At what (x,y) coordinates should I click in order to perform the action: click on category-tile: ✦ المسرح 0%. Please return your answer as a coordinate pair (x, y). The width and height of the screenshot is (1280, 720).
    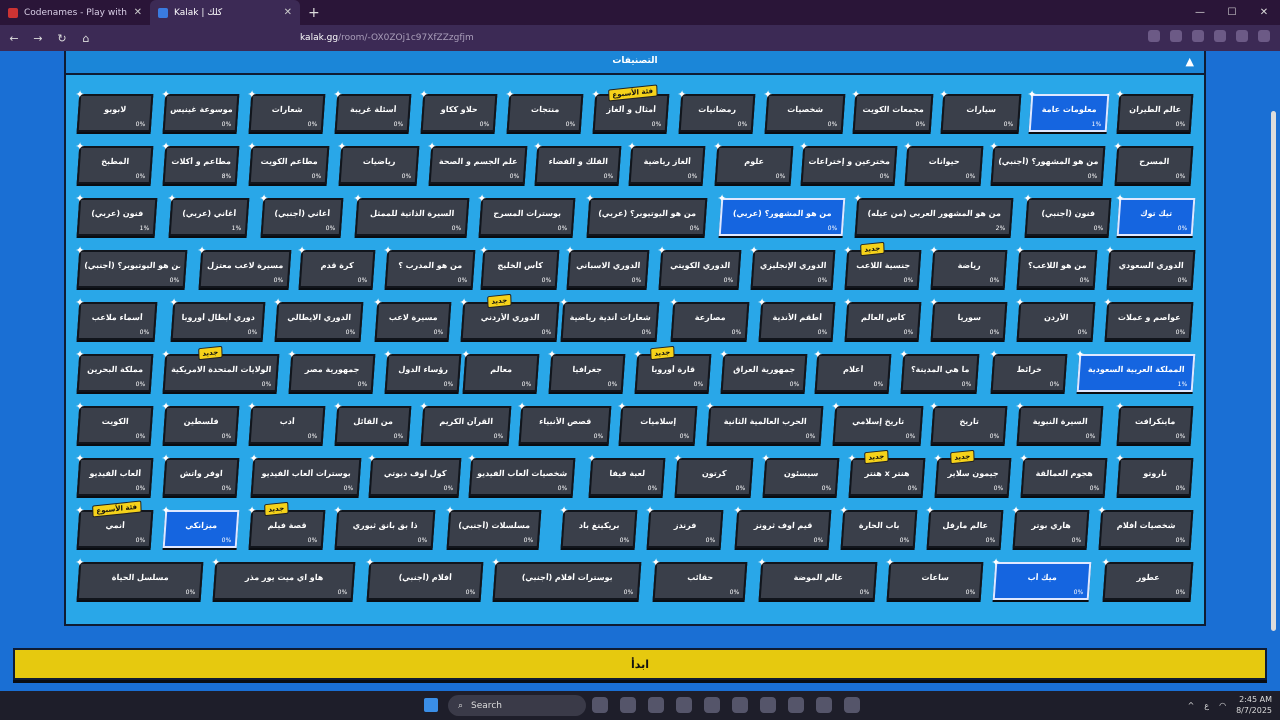
    Looking at the image, I should click on (1153, 162).